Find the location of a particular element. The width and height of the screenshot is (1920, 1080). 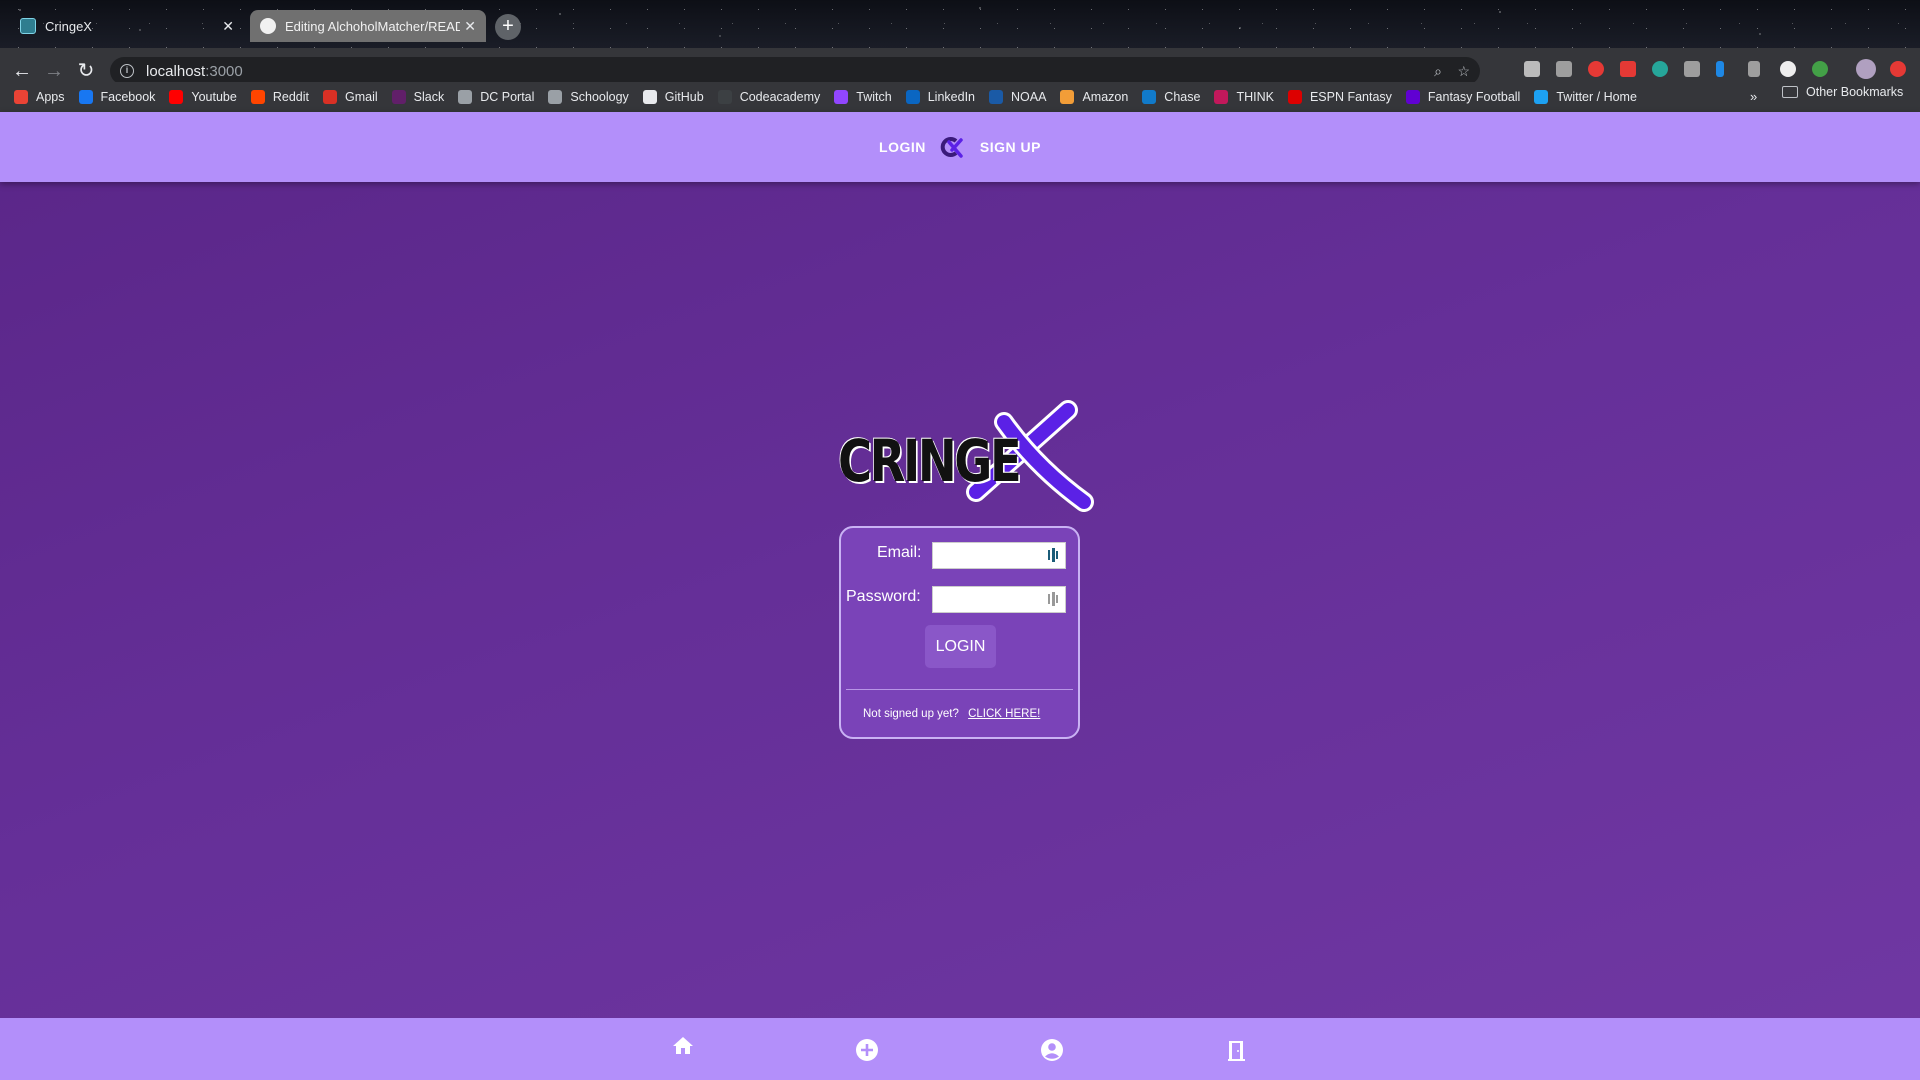

bookmark-apps: Apps is located at coordinates (39, 97).